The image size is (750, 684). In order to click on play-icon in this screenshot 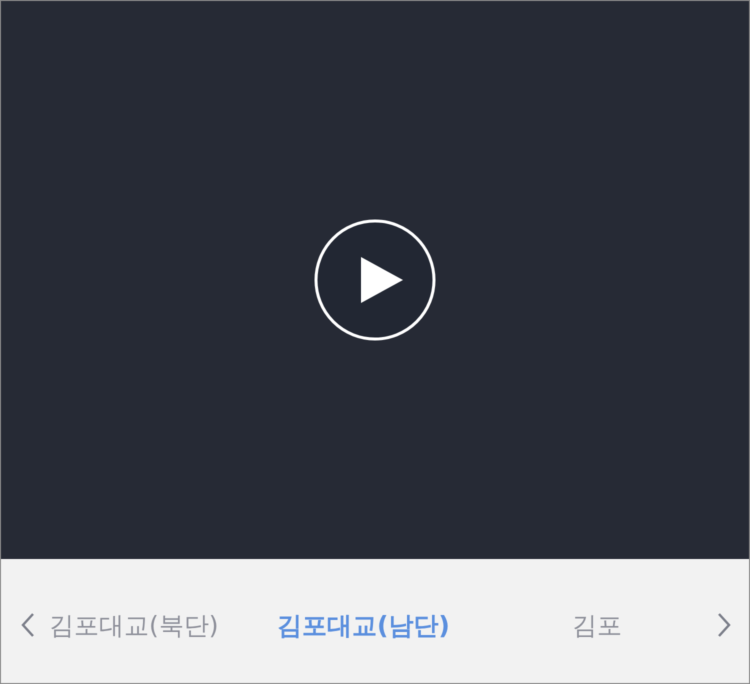, I will do `click(375, 280)`.